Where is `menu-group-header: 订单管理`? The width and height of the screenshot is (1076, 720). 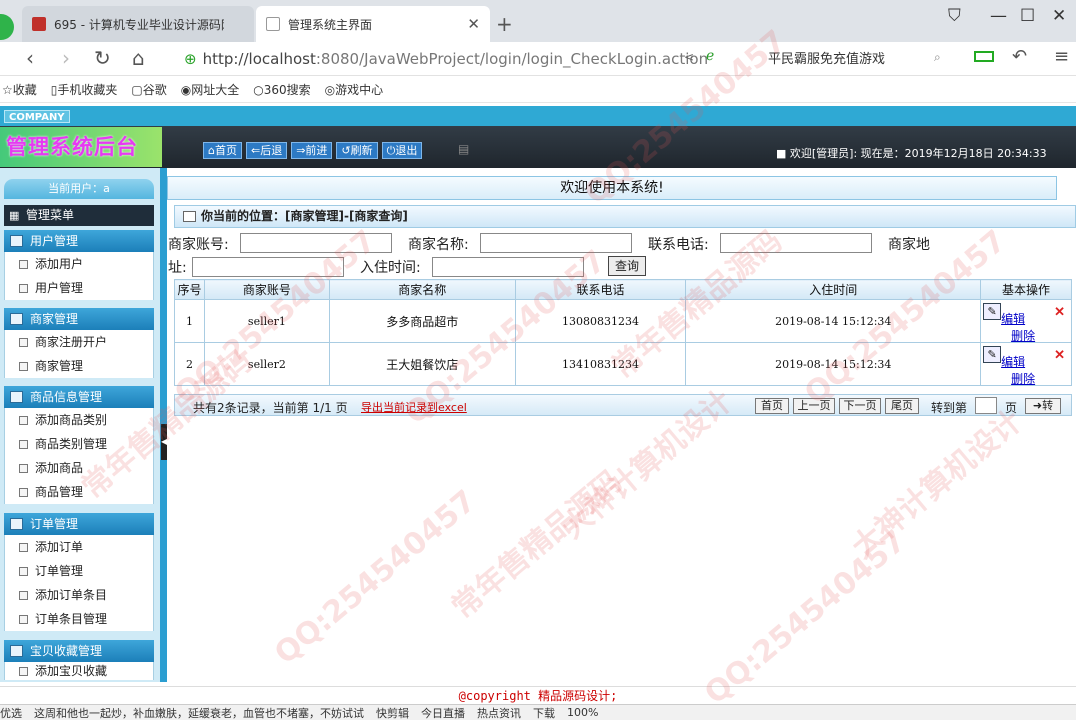
menu-group-header: 订单管理 is located at coordinates (79, 524).